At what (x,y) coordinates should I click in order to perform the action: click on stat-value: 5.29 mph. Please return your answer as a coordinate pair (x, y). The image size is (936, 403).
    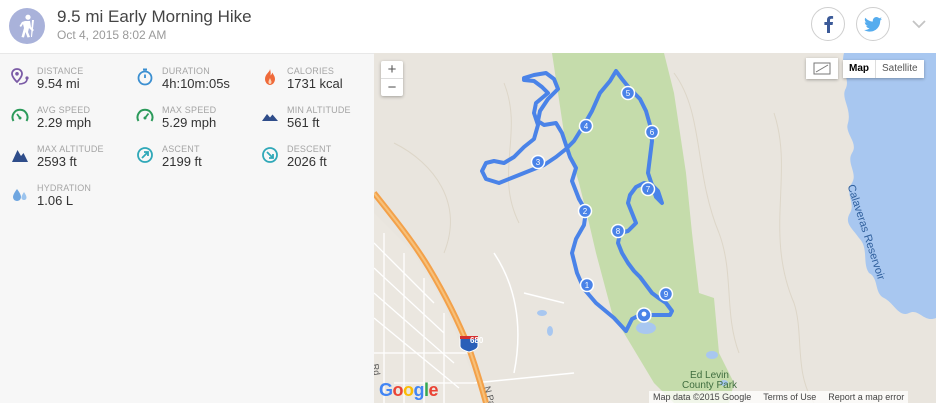
    Looking at the image, I should click on (189, 122).